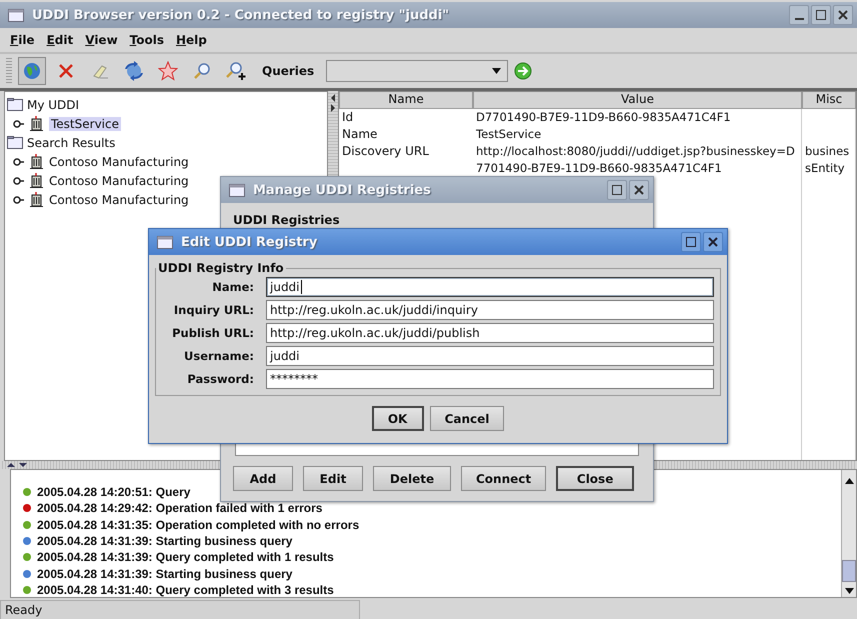  What do you see at coordinates (799, 15) in the screenshot?
I see `minimize-button` at bounding box center [799, 15].